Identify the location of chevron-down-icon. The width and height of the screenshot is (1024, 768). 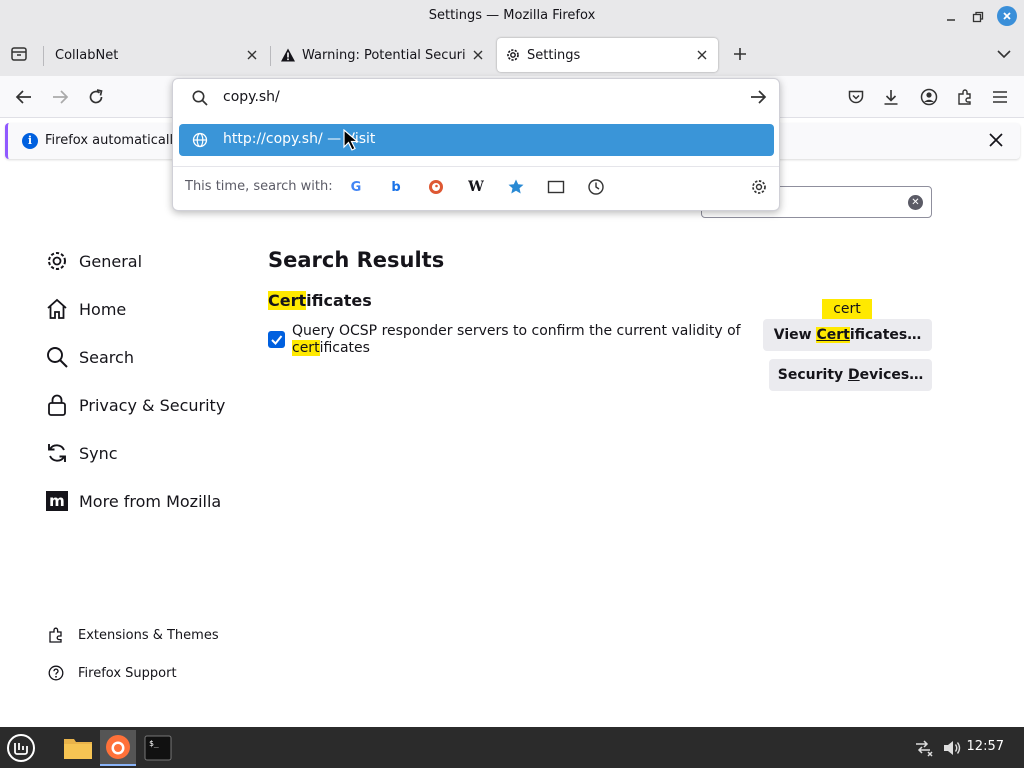
(1004, 54).